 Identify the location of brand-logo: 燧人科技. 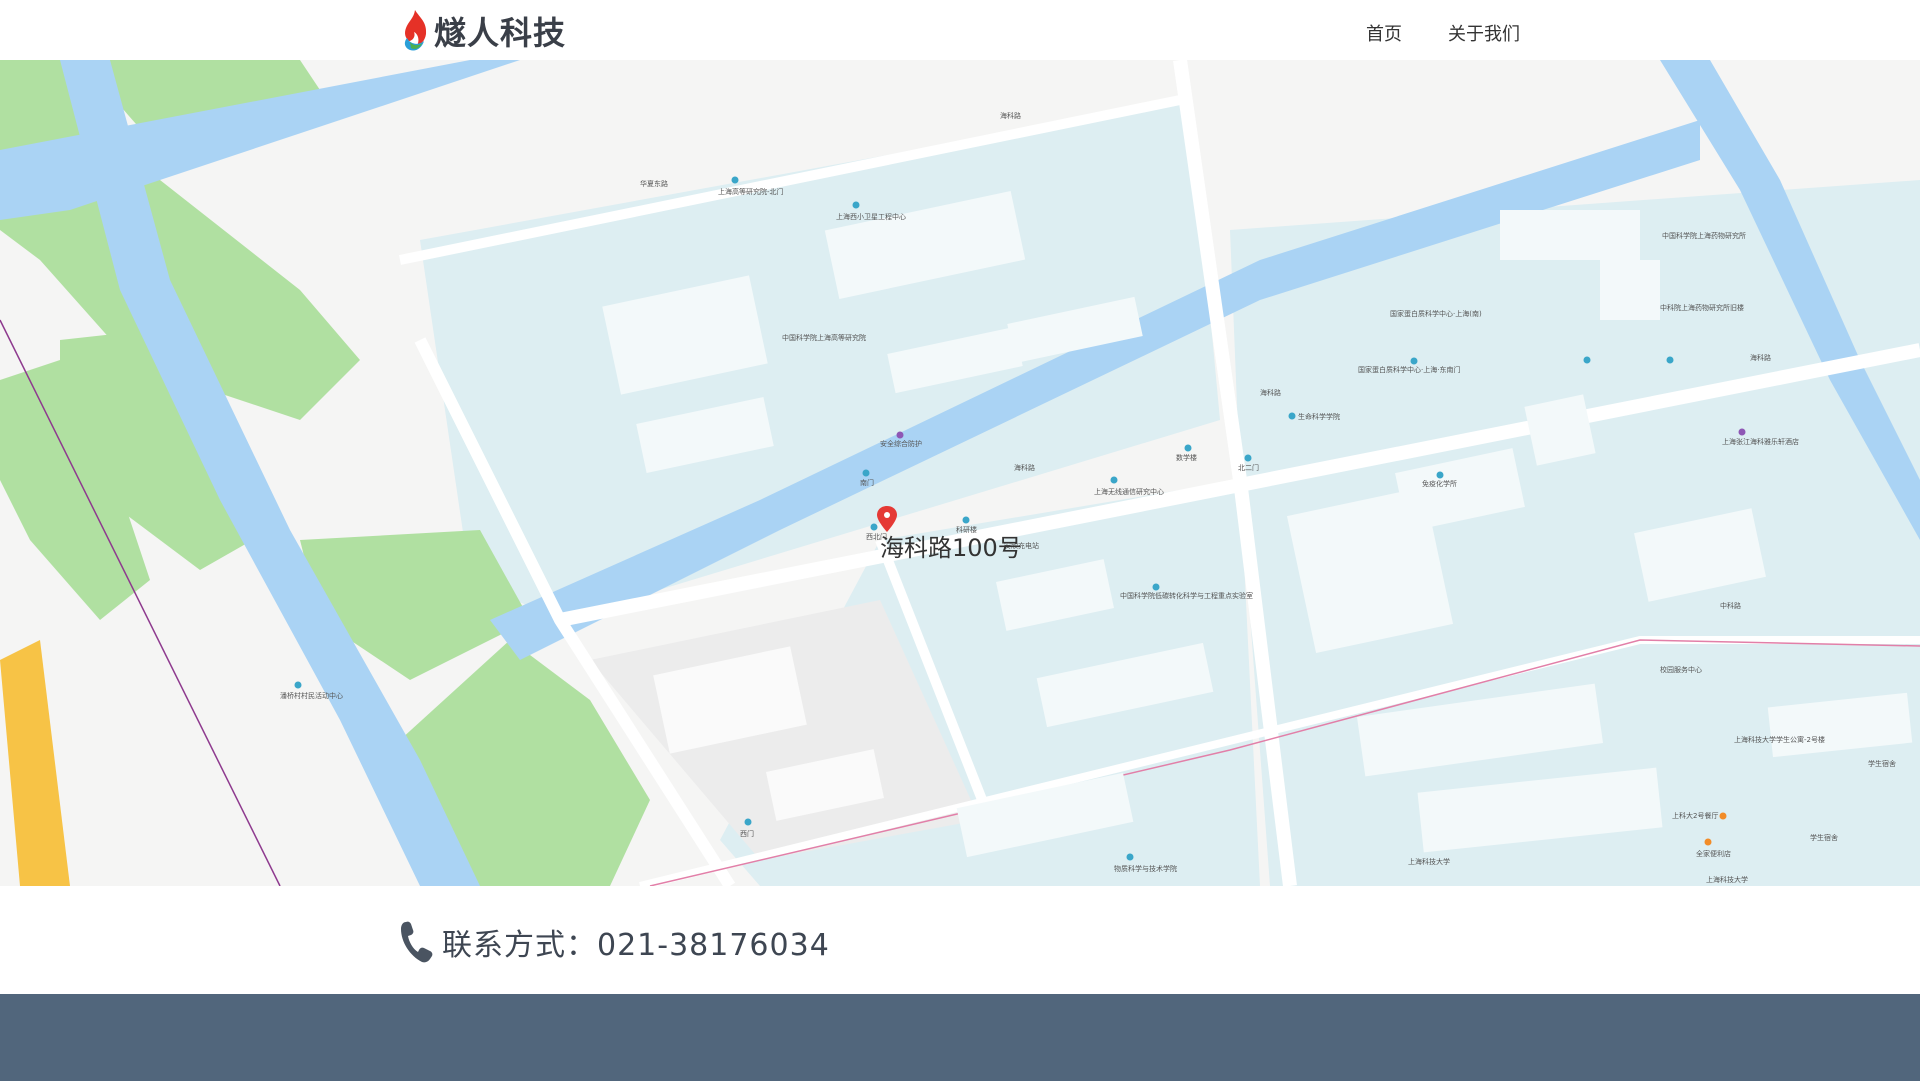
(483, 31).